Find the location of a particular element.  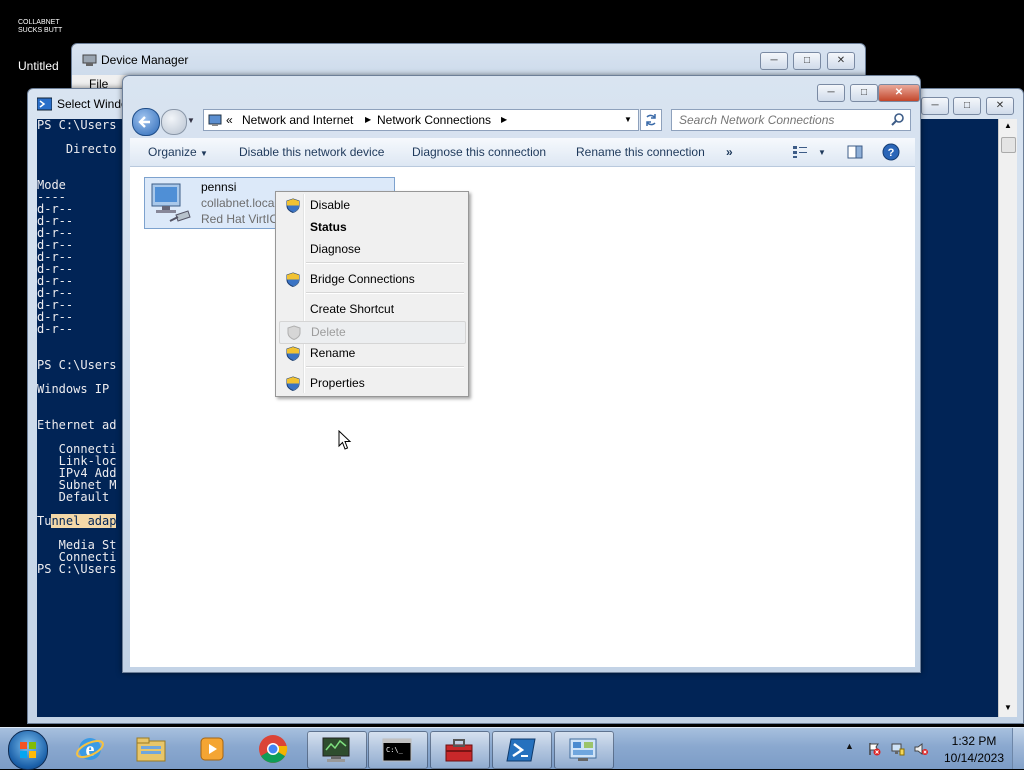

internet-explorer-button: e is located at coordinates (90, 749).